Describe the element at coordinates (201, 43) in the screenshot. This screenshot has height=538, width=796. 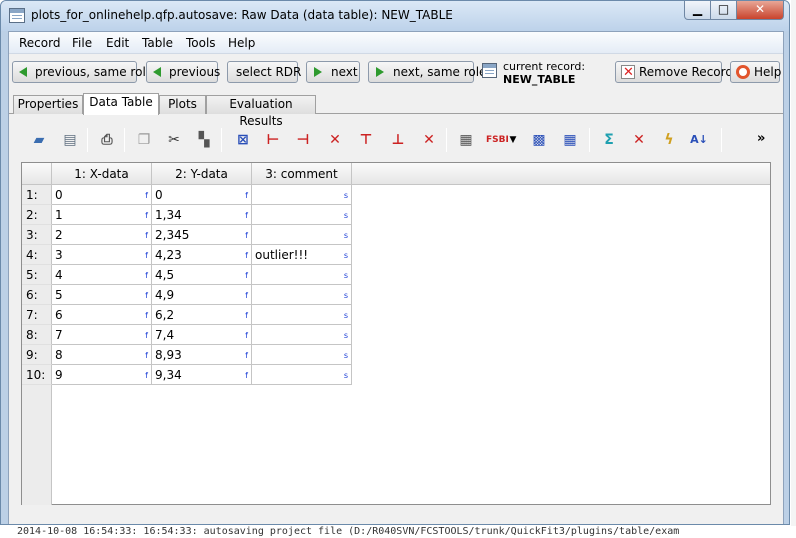
I see `menu-tools: Tools` at that location.